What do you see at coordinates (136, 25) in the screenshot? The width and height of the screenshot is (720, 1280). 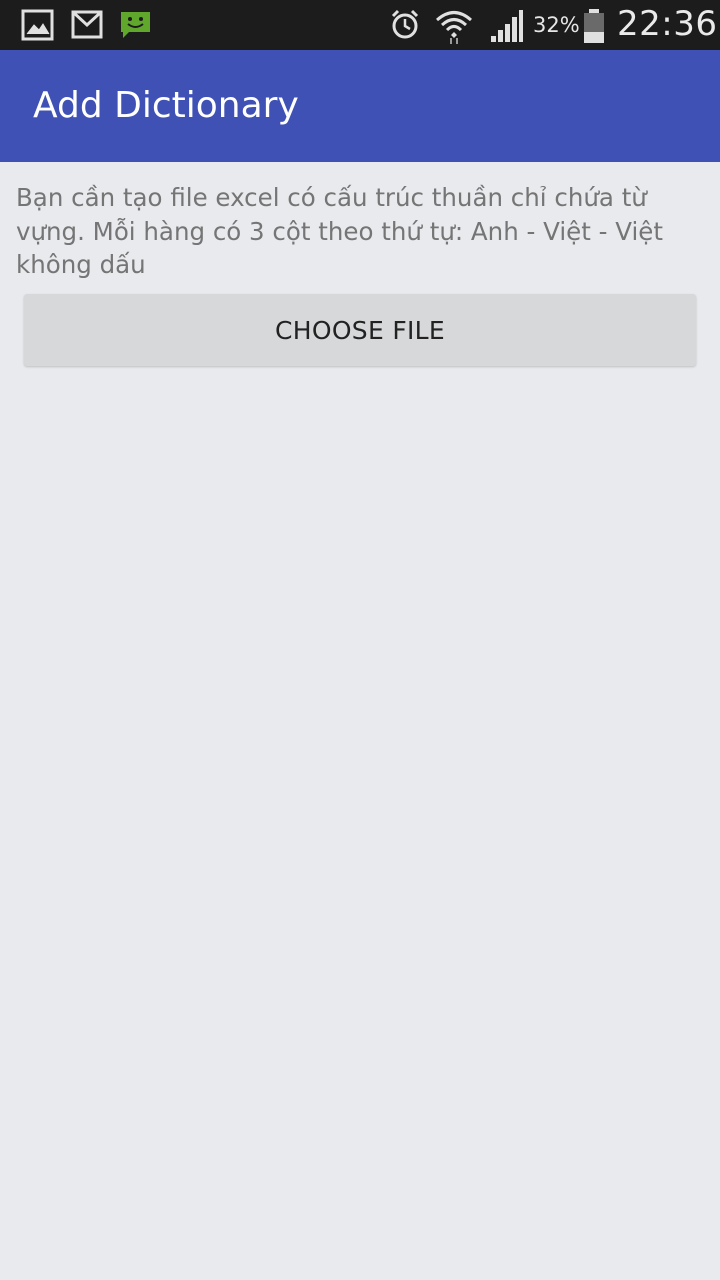 I see `message-notification-icon` at bounding box center [136, 25].